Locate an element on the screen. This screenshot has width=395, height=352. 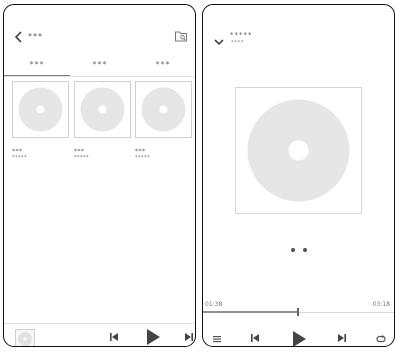
mini-player-cover is located at coordinates (25, 337).